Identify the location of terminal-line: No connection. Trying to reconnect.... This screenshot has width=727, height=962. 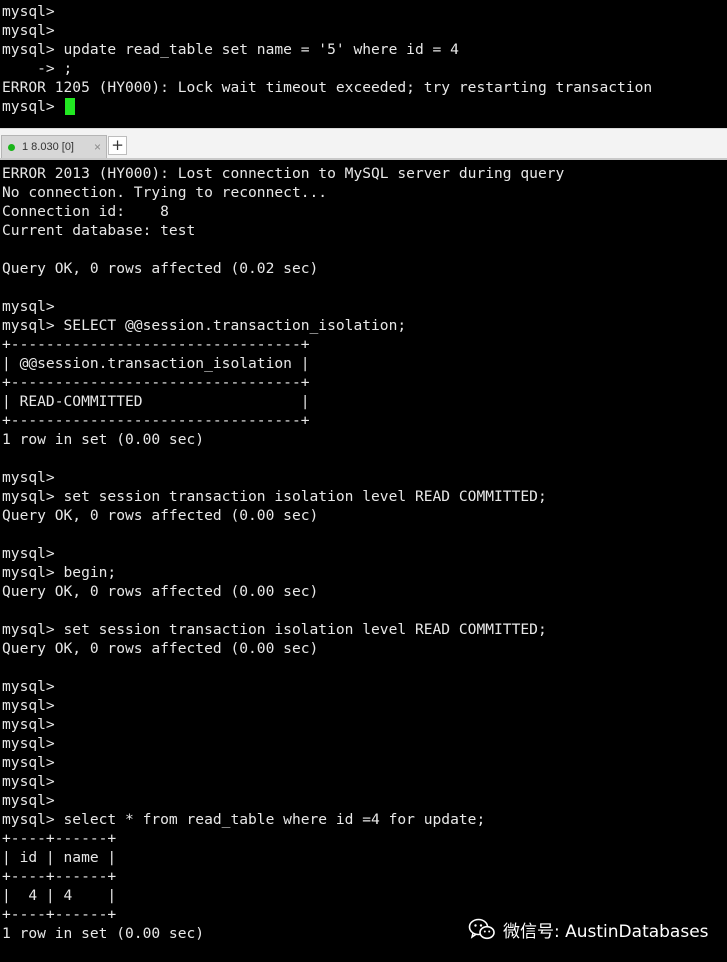
(165, 192).